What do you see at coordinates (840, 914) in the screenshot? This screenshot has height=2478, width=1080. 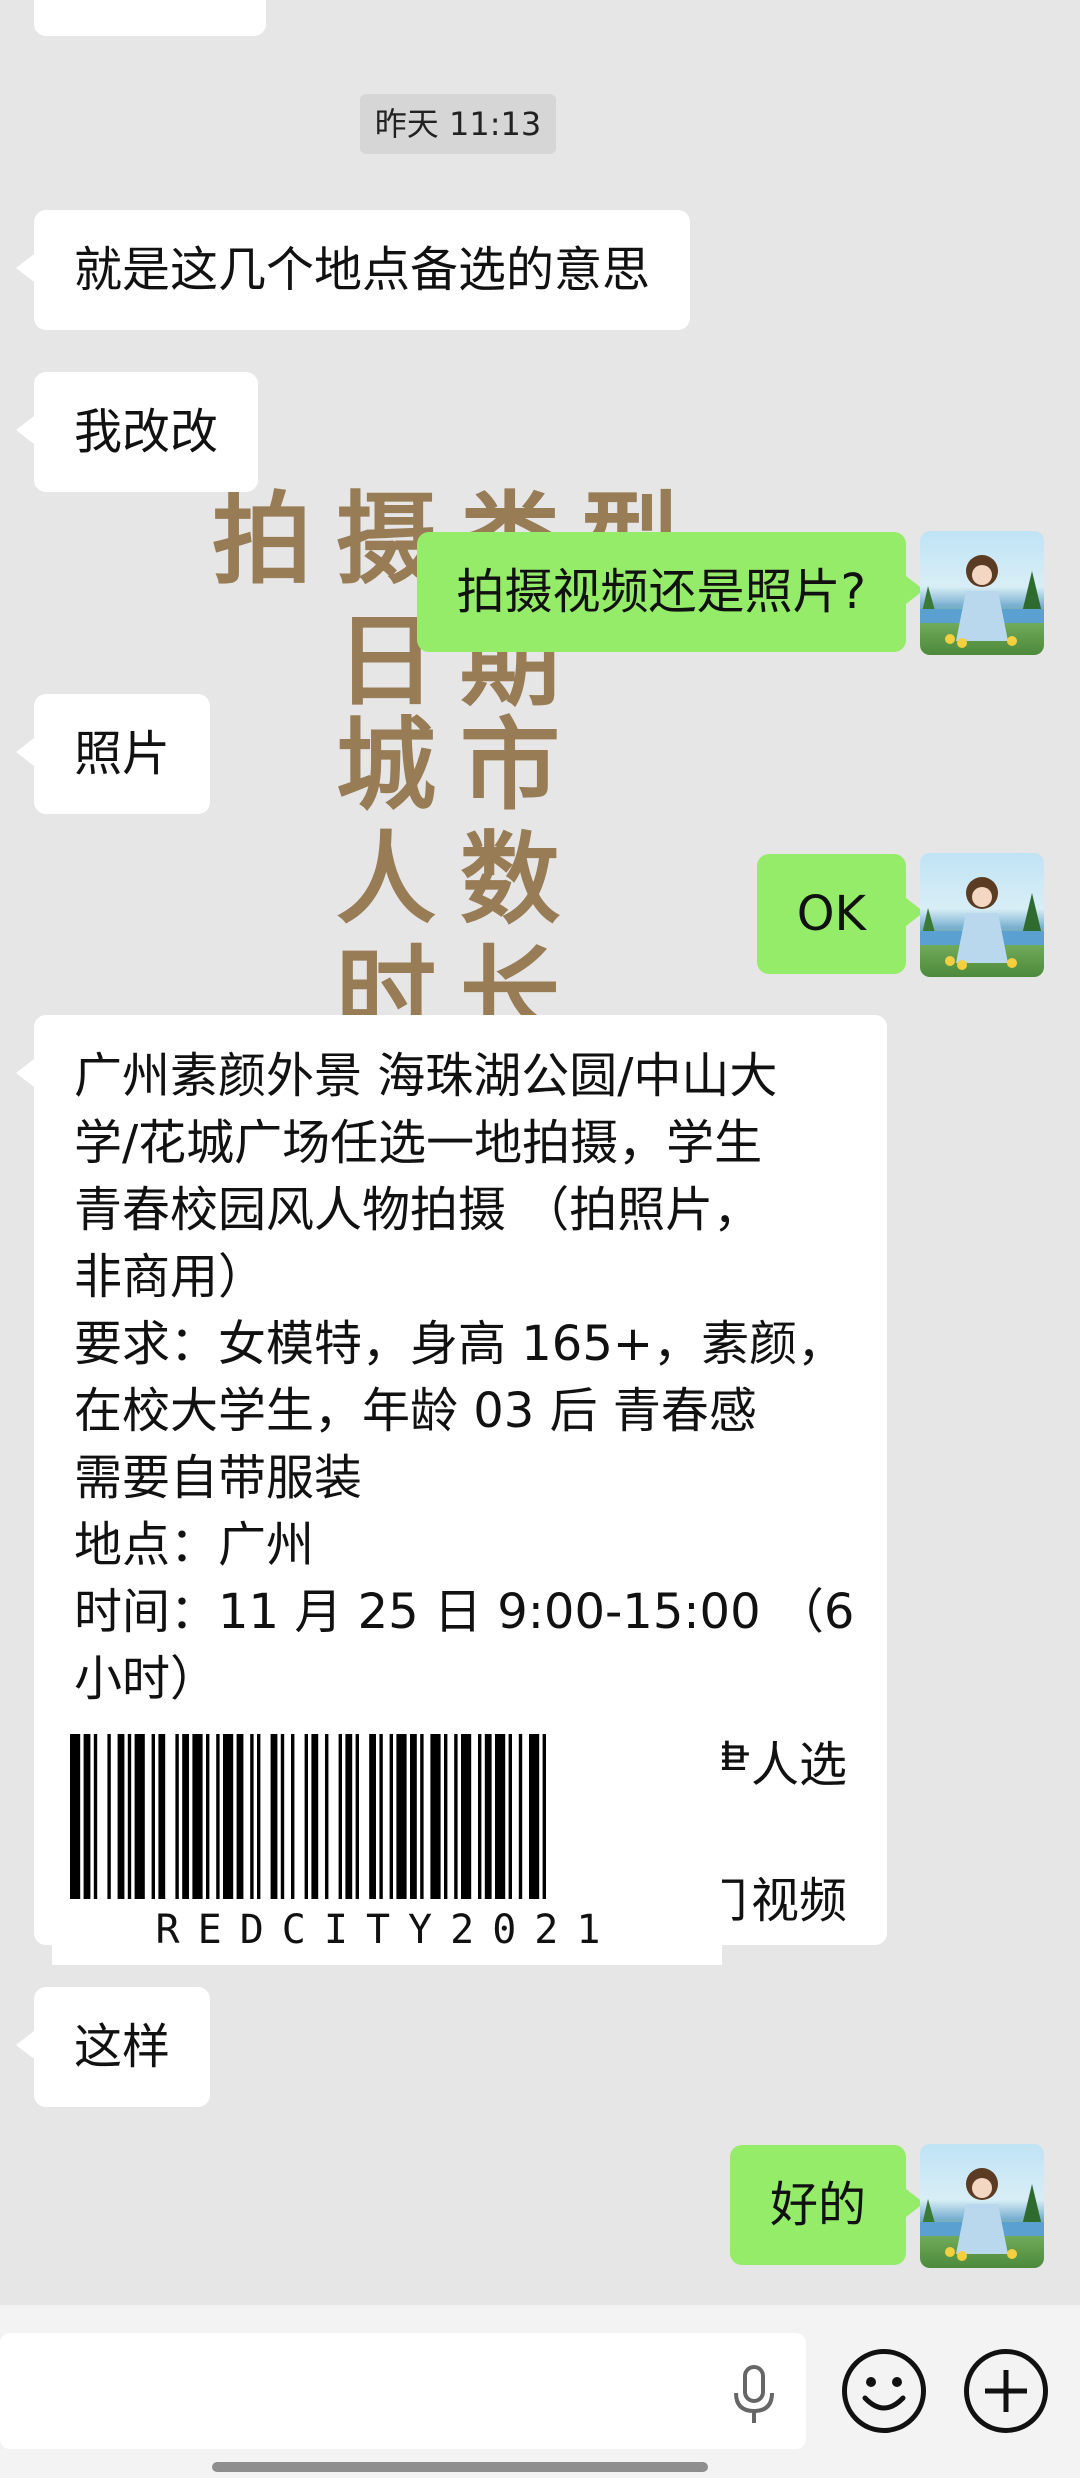 I see `message-bubble: OK` at bounding box center [840, 914].